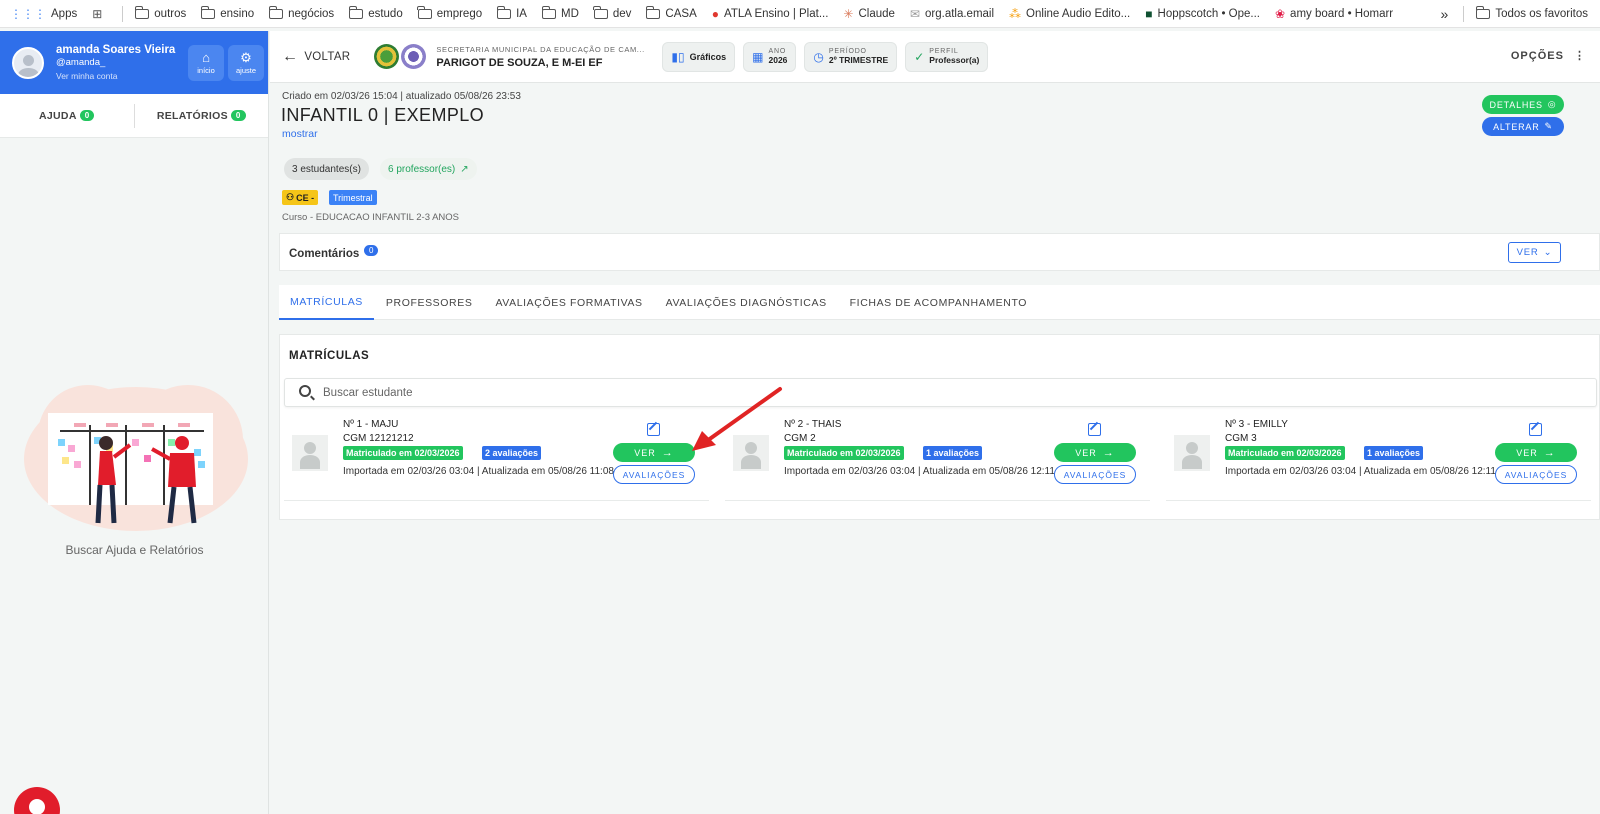 This screenshot has width=1600, height=814. I want to click on view-comments-button: VER ⌄, so click(1534, 252).